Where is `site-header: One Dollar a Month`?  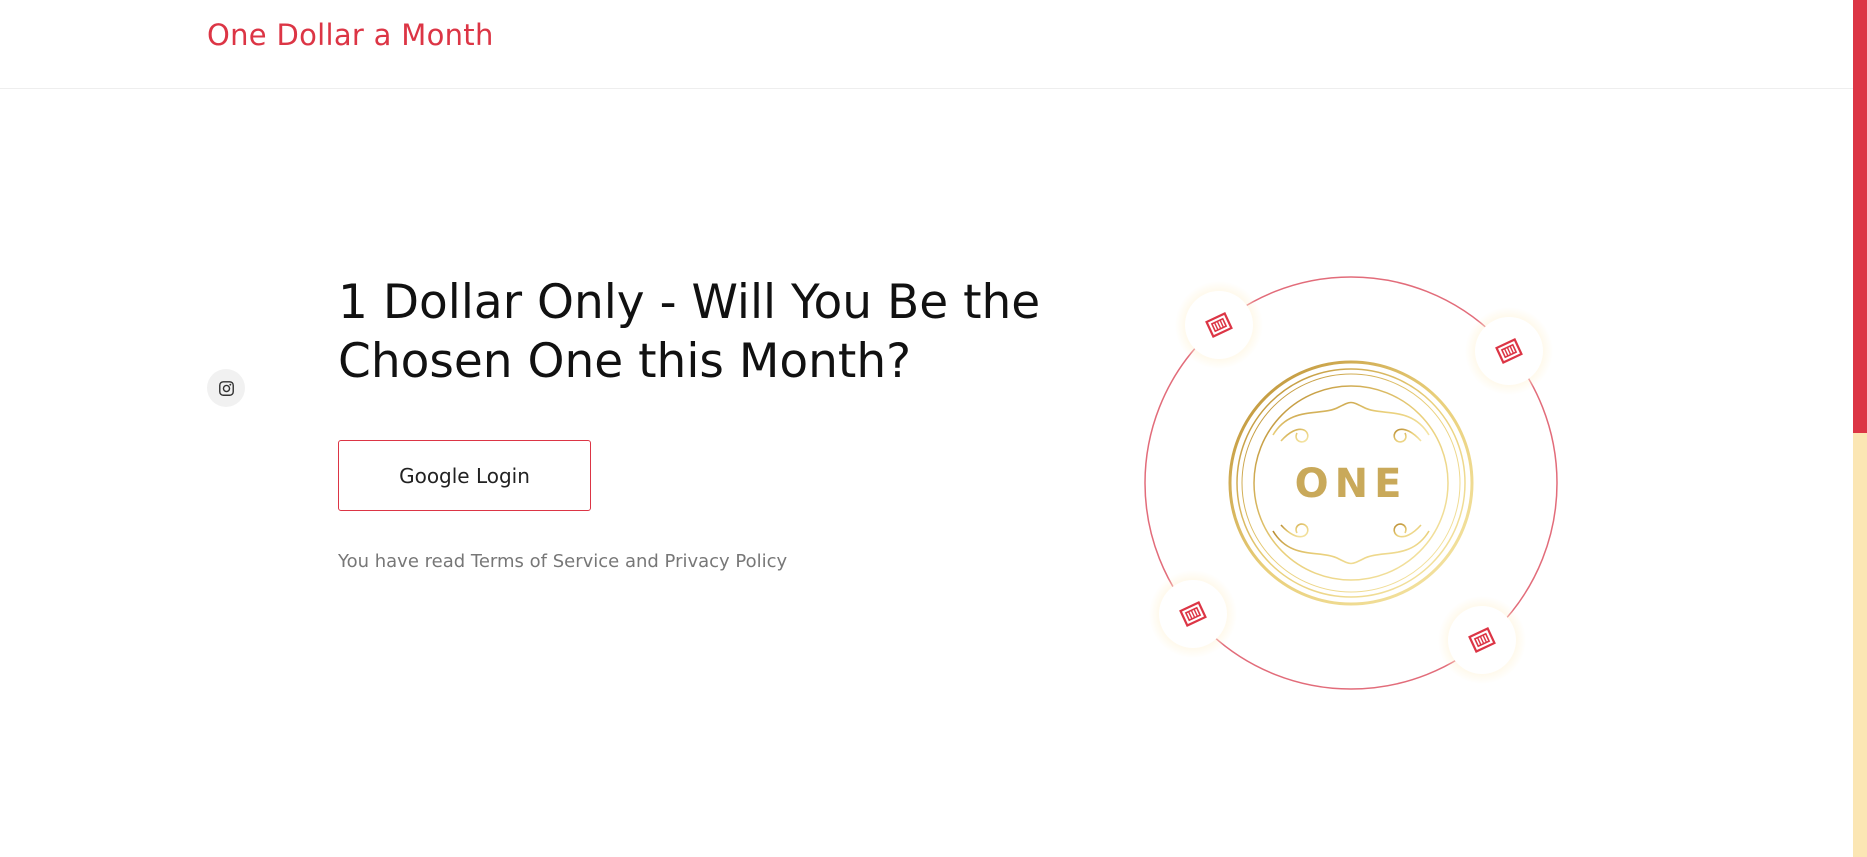 site-header: One Dollar a Month is located at coordinates (926, 44).